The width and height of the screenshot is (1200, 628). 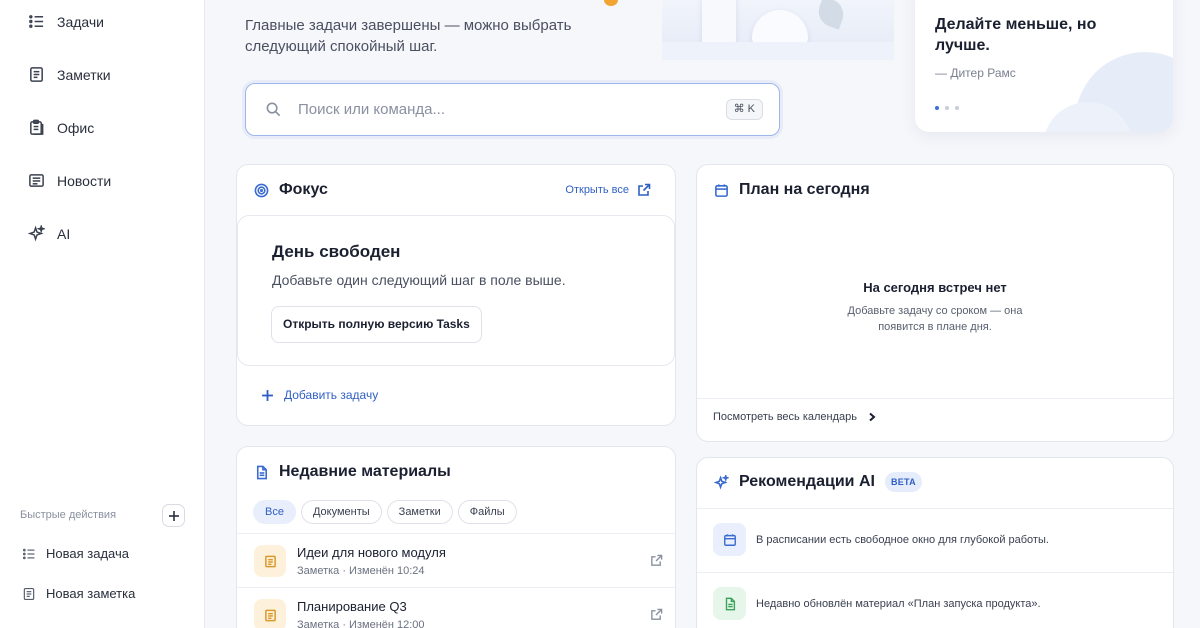 I want to click on list-item: Планирование Q3 Заметка · Изменён 12:00, so click(x=456, y=608).